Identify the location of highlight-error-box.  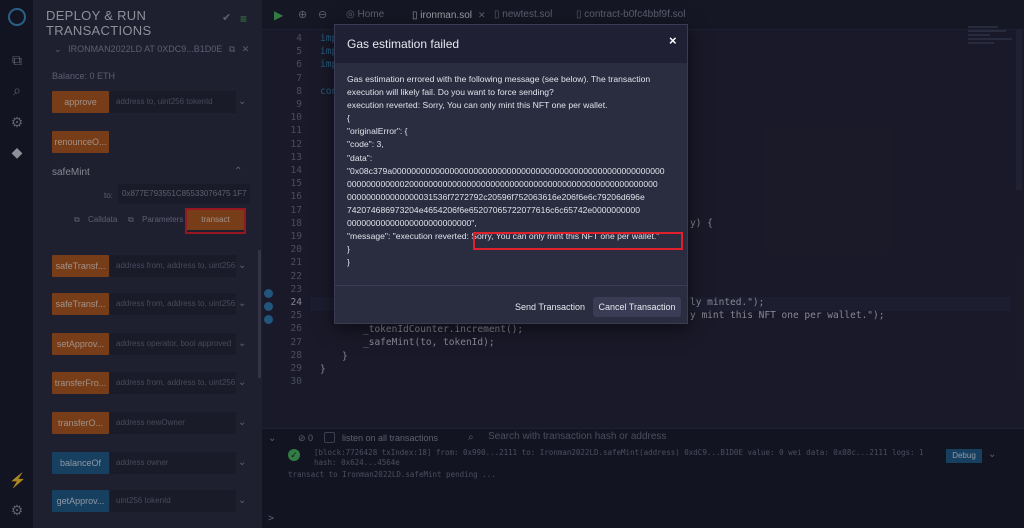
(578, 241).